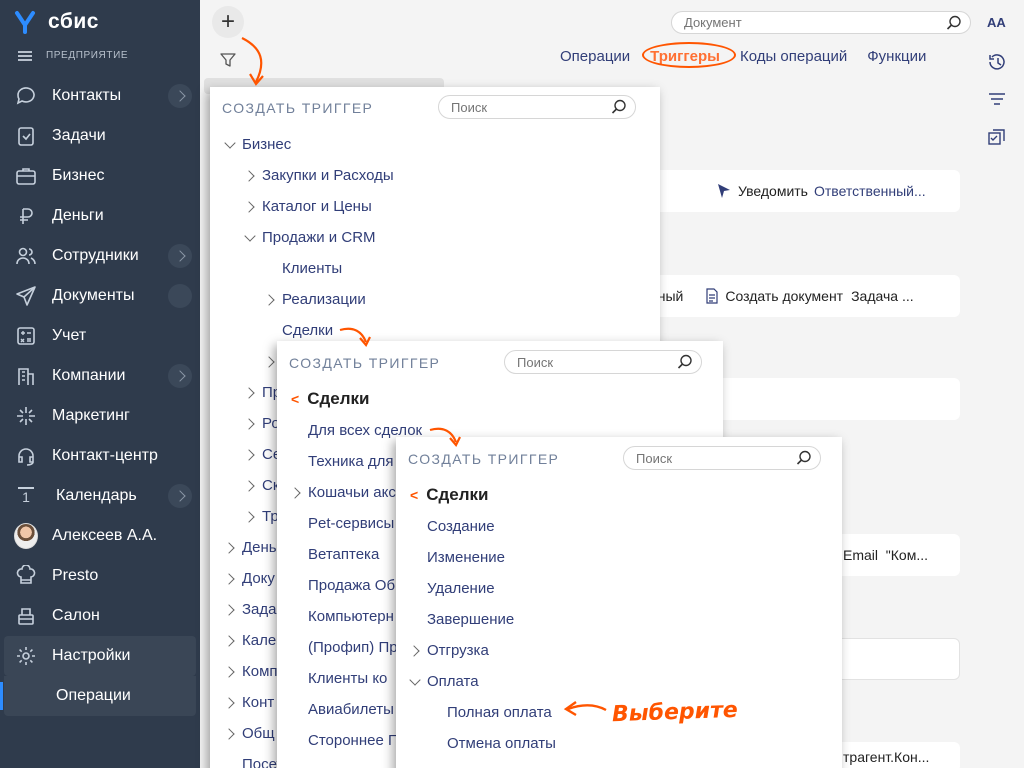 The width and height of the screenshot is (1024, 768). I want to click on tree-item: Pet-сервисы, so click(351, 523).